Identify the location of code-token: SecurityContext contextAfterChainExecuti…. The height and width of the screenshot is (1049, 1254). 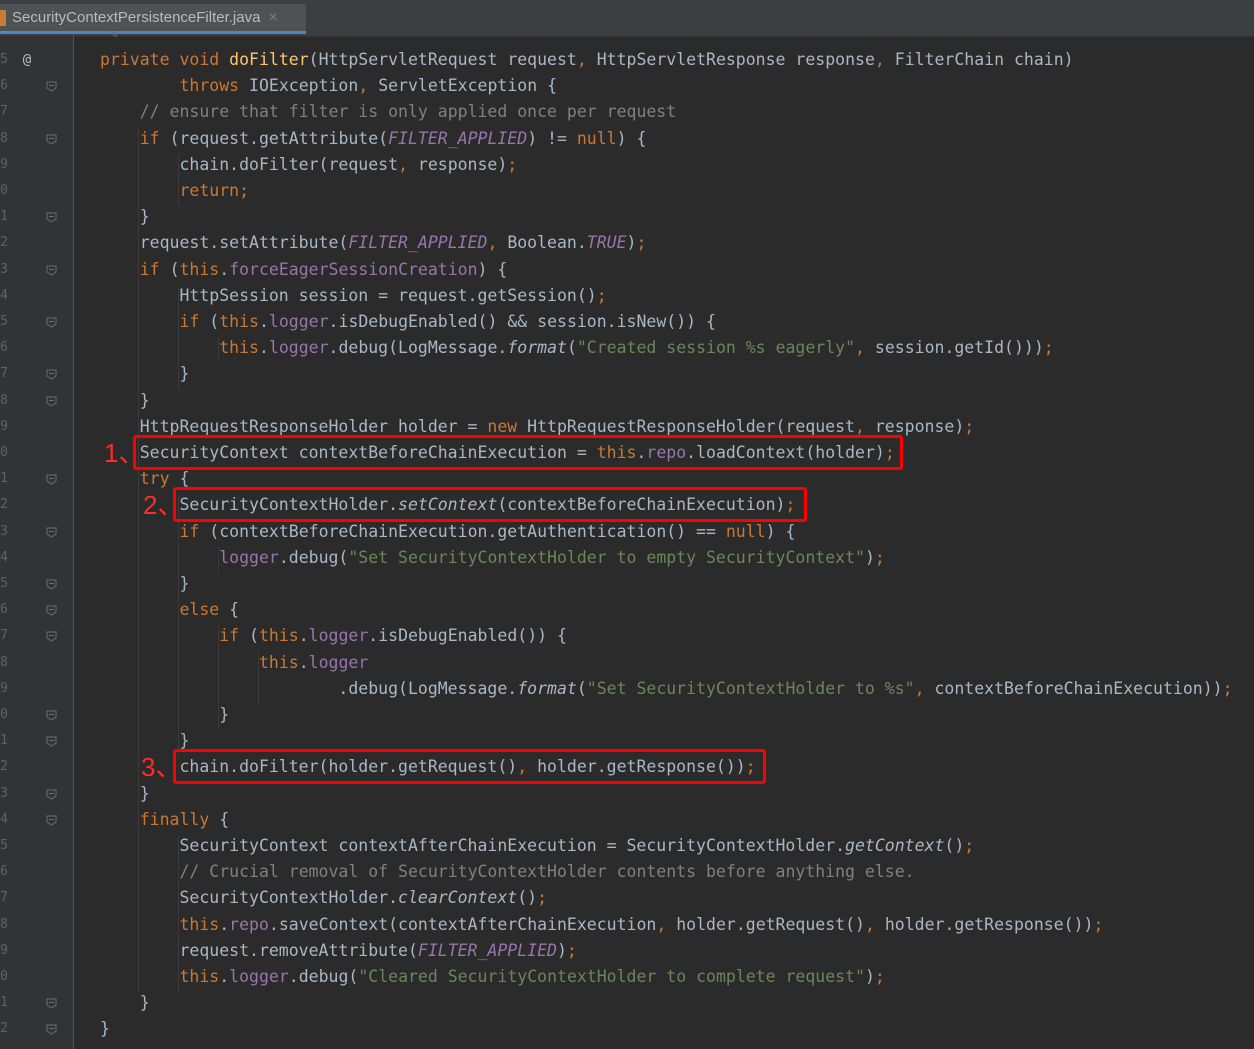
(473, 845).